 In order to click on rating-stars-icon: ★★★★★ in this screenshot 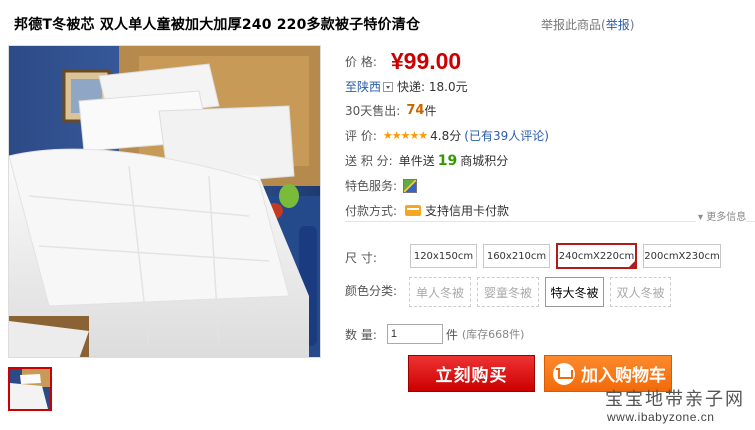, I will do `click(405, 135)`.